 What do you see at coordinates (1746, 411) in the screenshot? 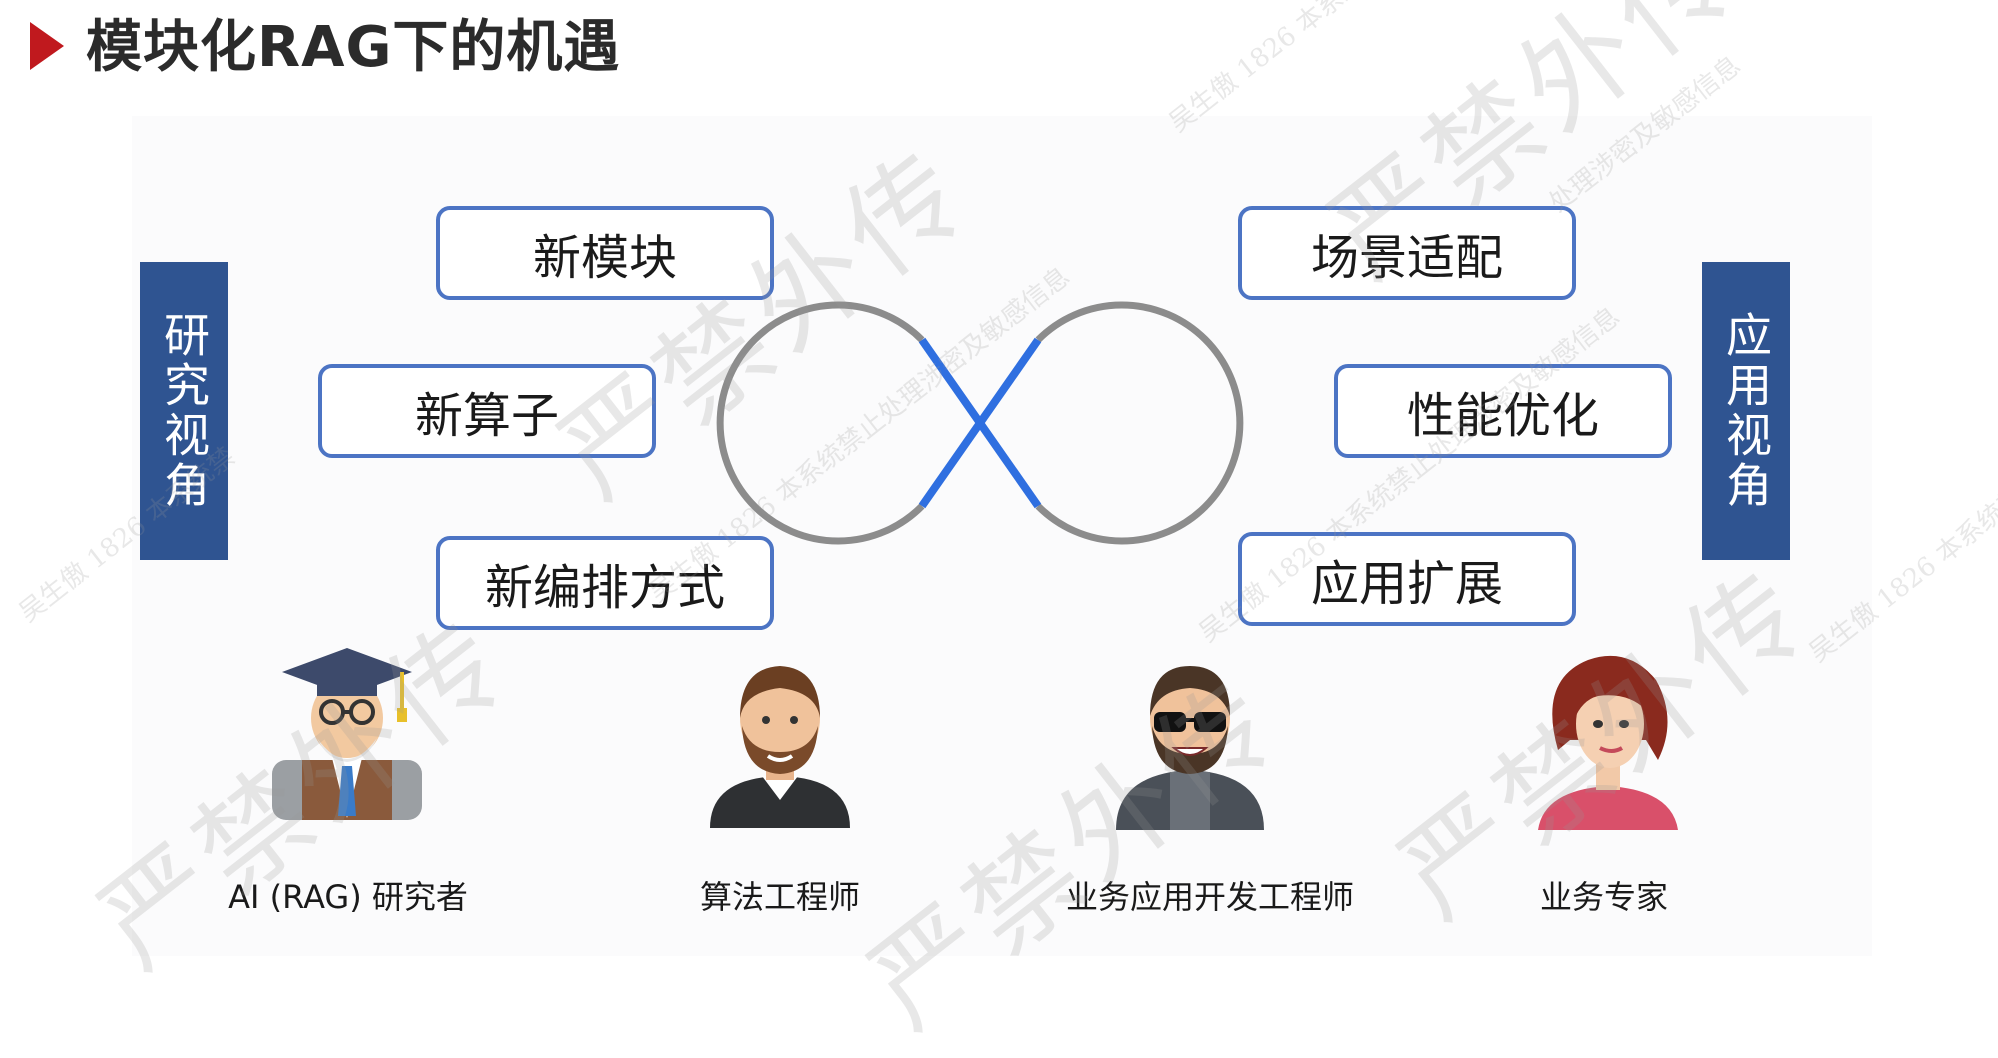
I see `application-perspective-label: 应用视角` at bounding box center [1746, 411].